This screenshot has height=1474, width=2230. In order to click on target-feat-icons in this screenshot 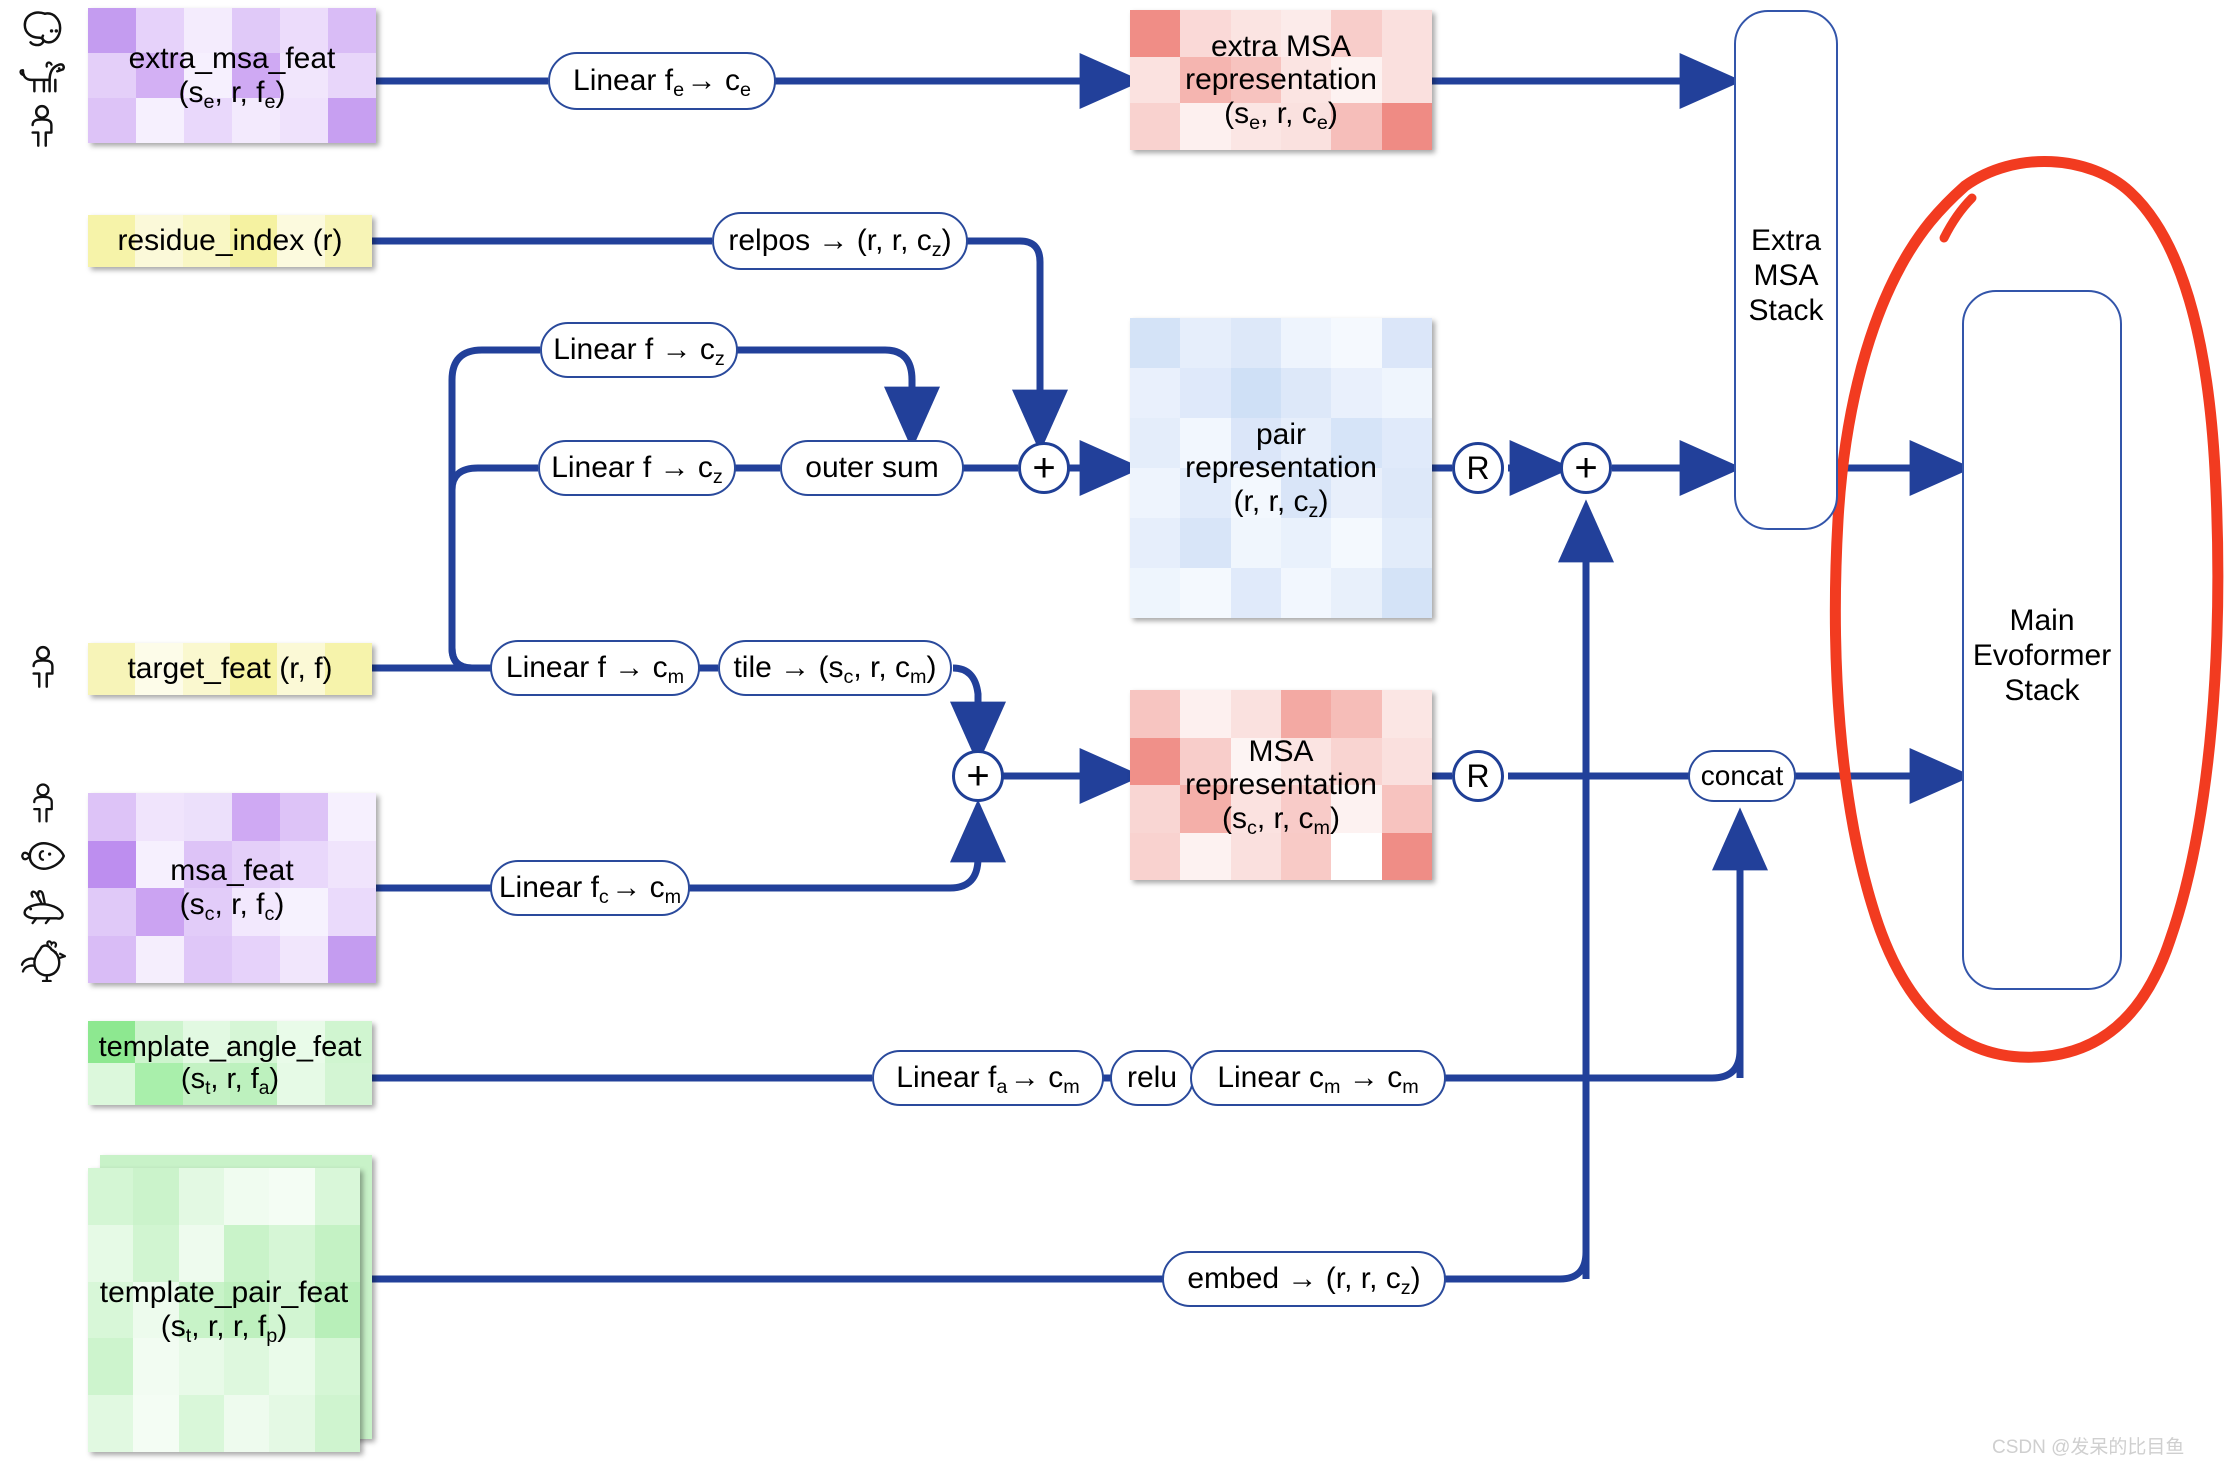, I will do `click(43, 667)`.